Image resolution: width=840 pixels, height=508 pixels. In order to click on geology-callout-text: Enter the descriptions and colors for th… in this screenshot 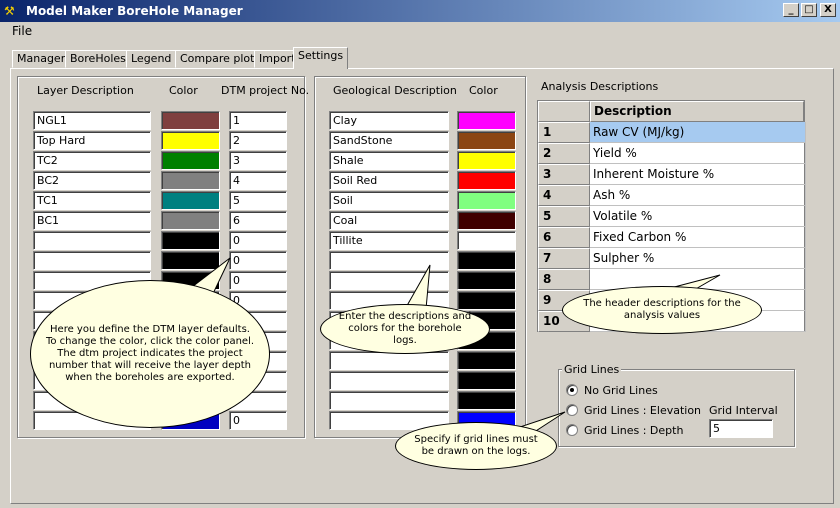, I will do `click(405, 328)`.